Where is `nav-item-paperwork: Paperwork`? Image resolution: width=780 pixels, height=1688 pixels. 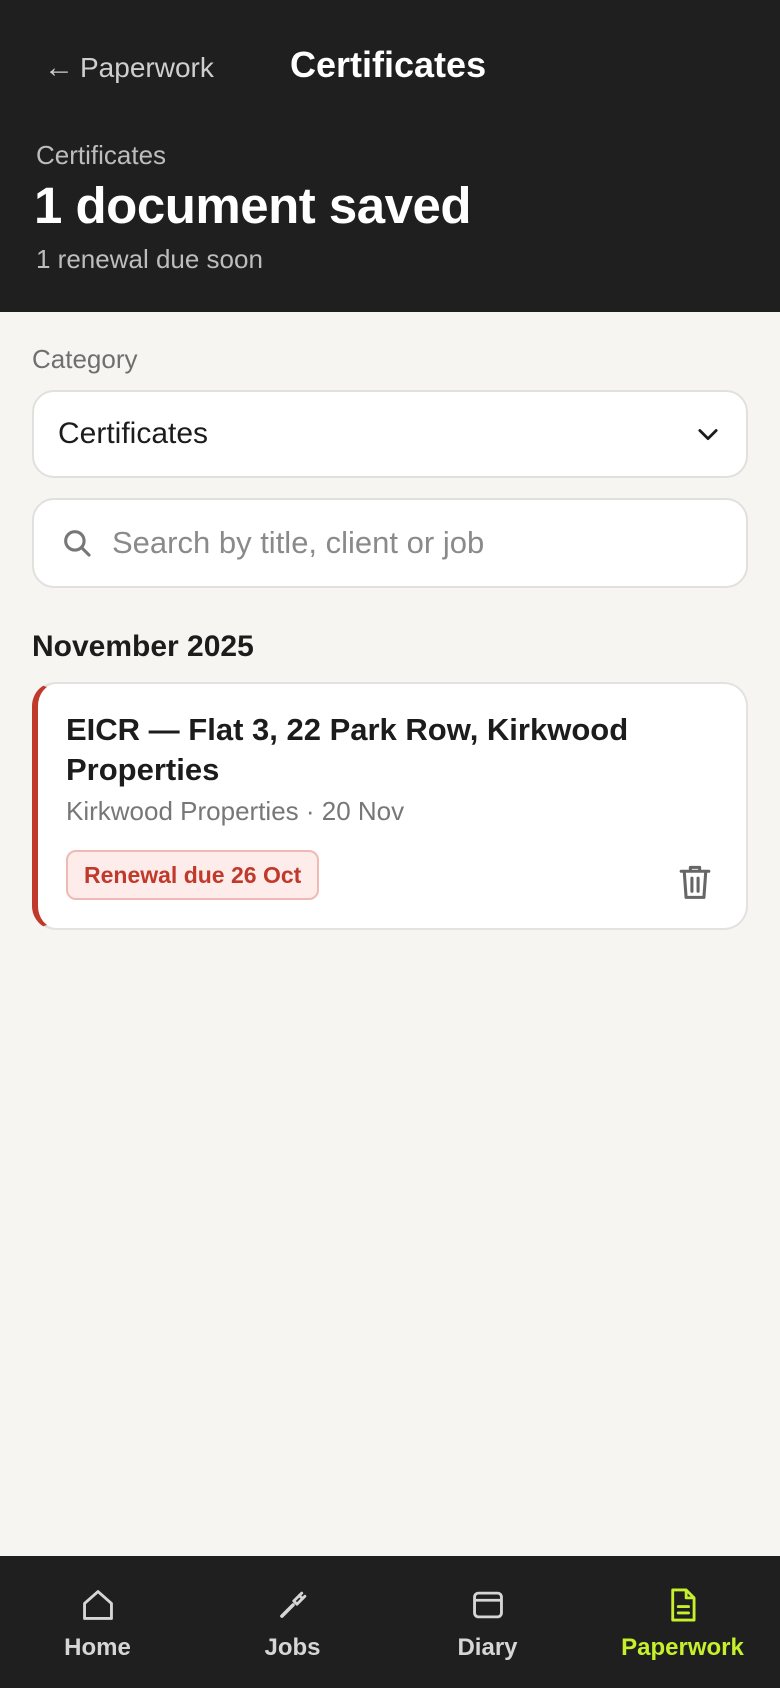 nav-item-paperwork: Paperwork is located at coordinates (682, 1622).